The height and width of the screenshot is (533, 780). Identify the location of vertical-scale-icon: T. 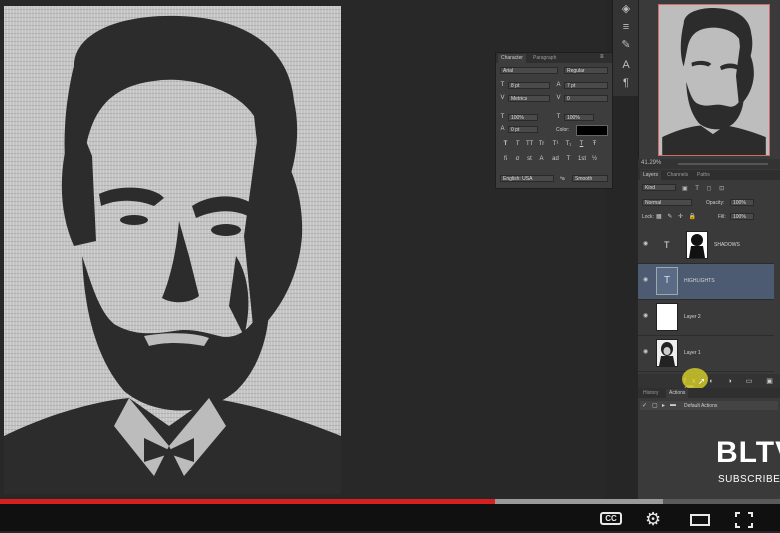
(502, 117).